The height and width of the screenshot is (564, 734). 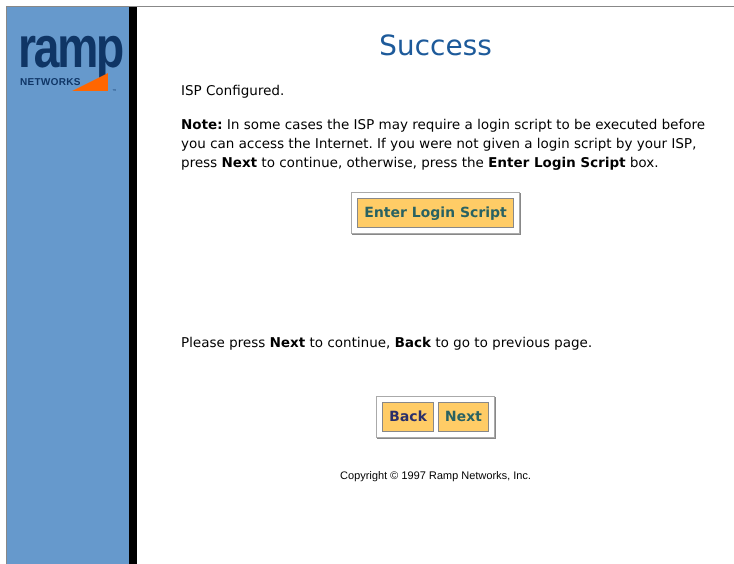 What do you see at coordinates (435, 45) in the screenshot?
I see `page-title: Success` at bounding box center [435, 45].